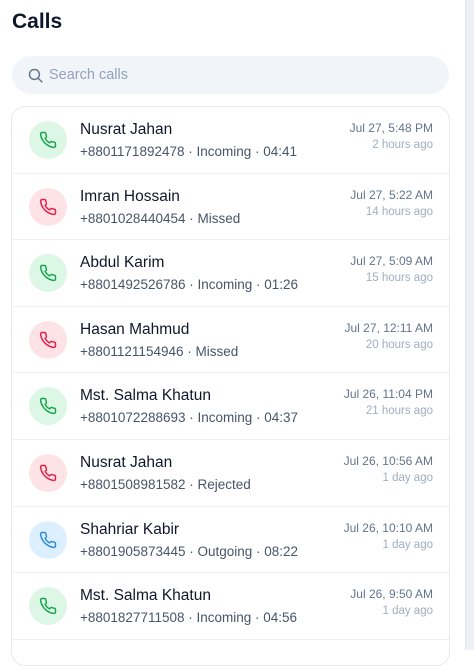 The image size is (474, 666). Describe the element at coordinates (391, 594) in the screenshot. I see `call-time: Jul 26, 9:50 AM` at that location.